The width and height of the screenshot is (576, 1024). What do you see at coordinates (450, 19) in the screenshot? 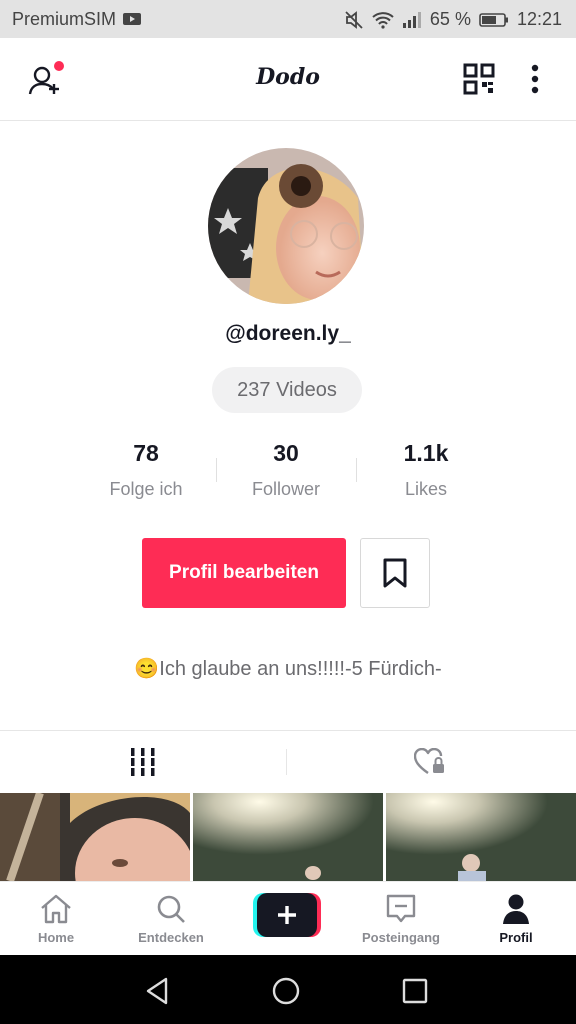
I see `battery-percent: 65 %` at bounding box center [450, 19].